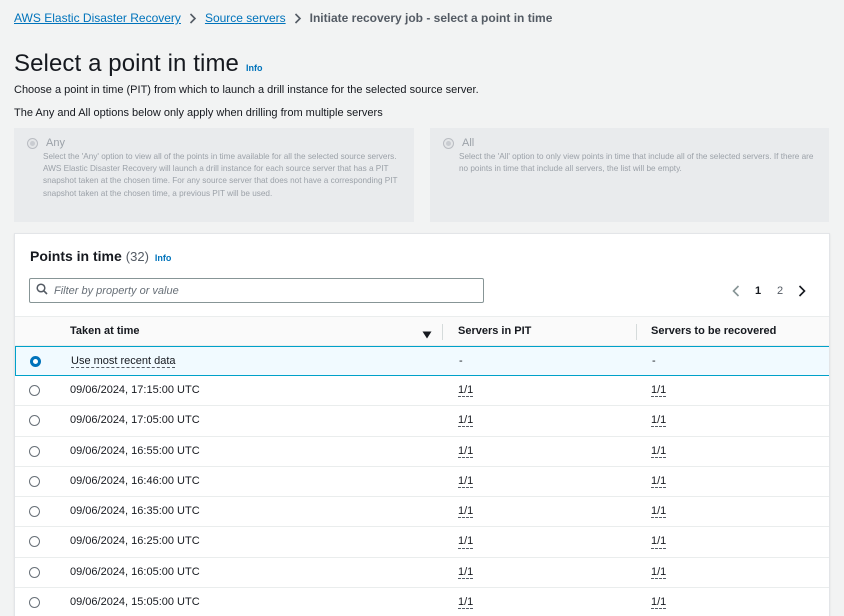 The height and width of the screenshot is (616, 844). What do you see at coordinates (135, 420) in the screenshot?
I see `cell-taken-at: 09/06/2024, 17:05:00 UTC` at bounding box center [135, 420].